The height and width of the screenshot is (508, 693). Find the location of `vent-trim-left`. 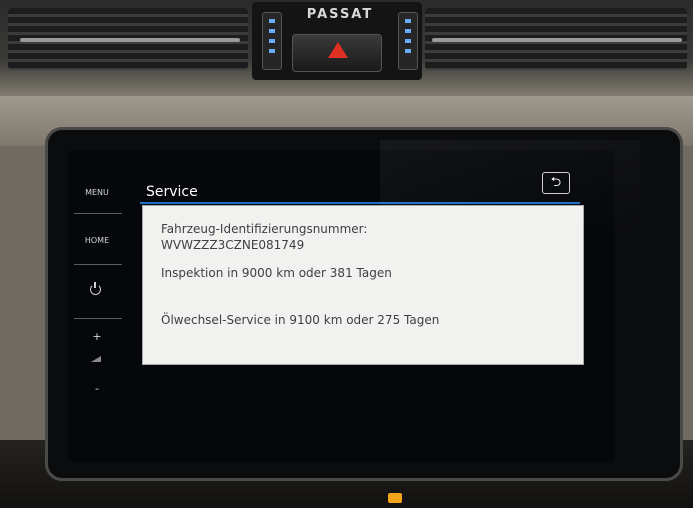

vent-trim-left is located at coordinates (130, 40).